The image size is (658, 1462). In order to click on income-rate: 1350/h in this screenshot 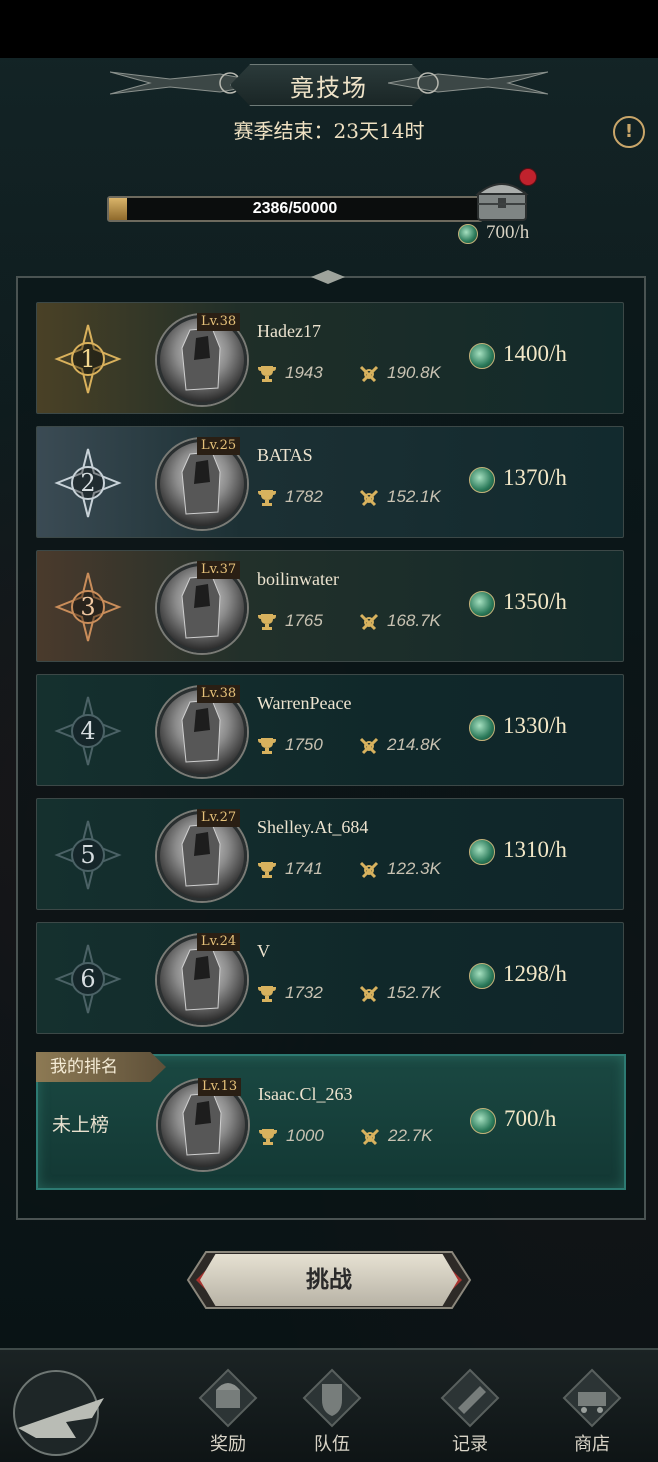, I will do `click(518, 603)`.